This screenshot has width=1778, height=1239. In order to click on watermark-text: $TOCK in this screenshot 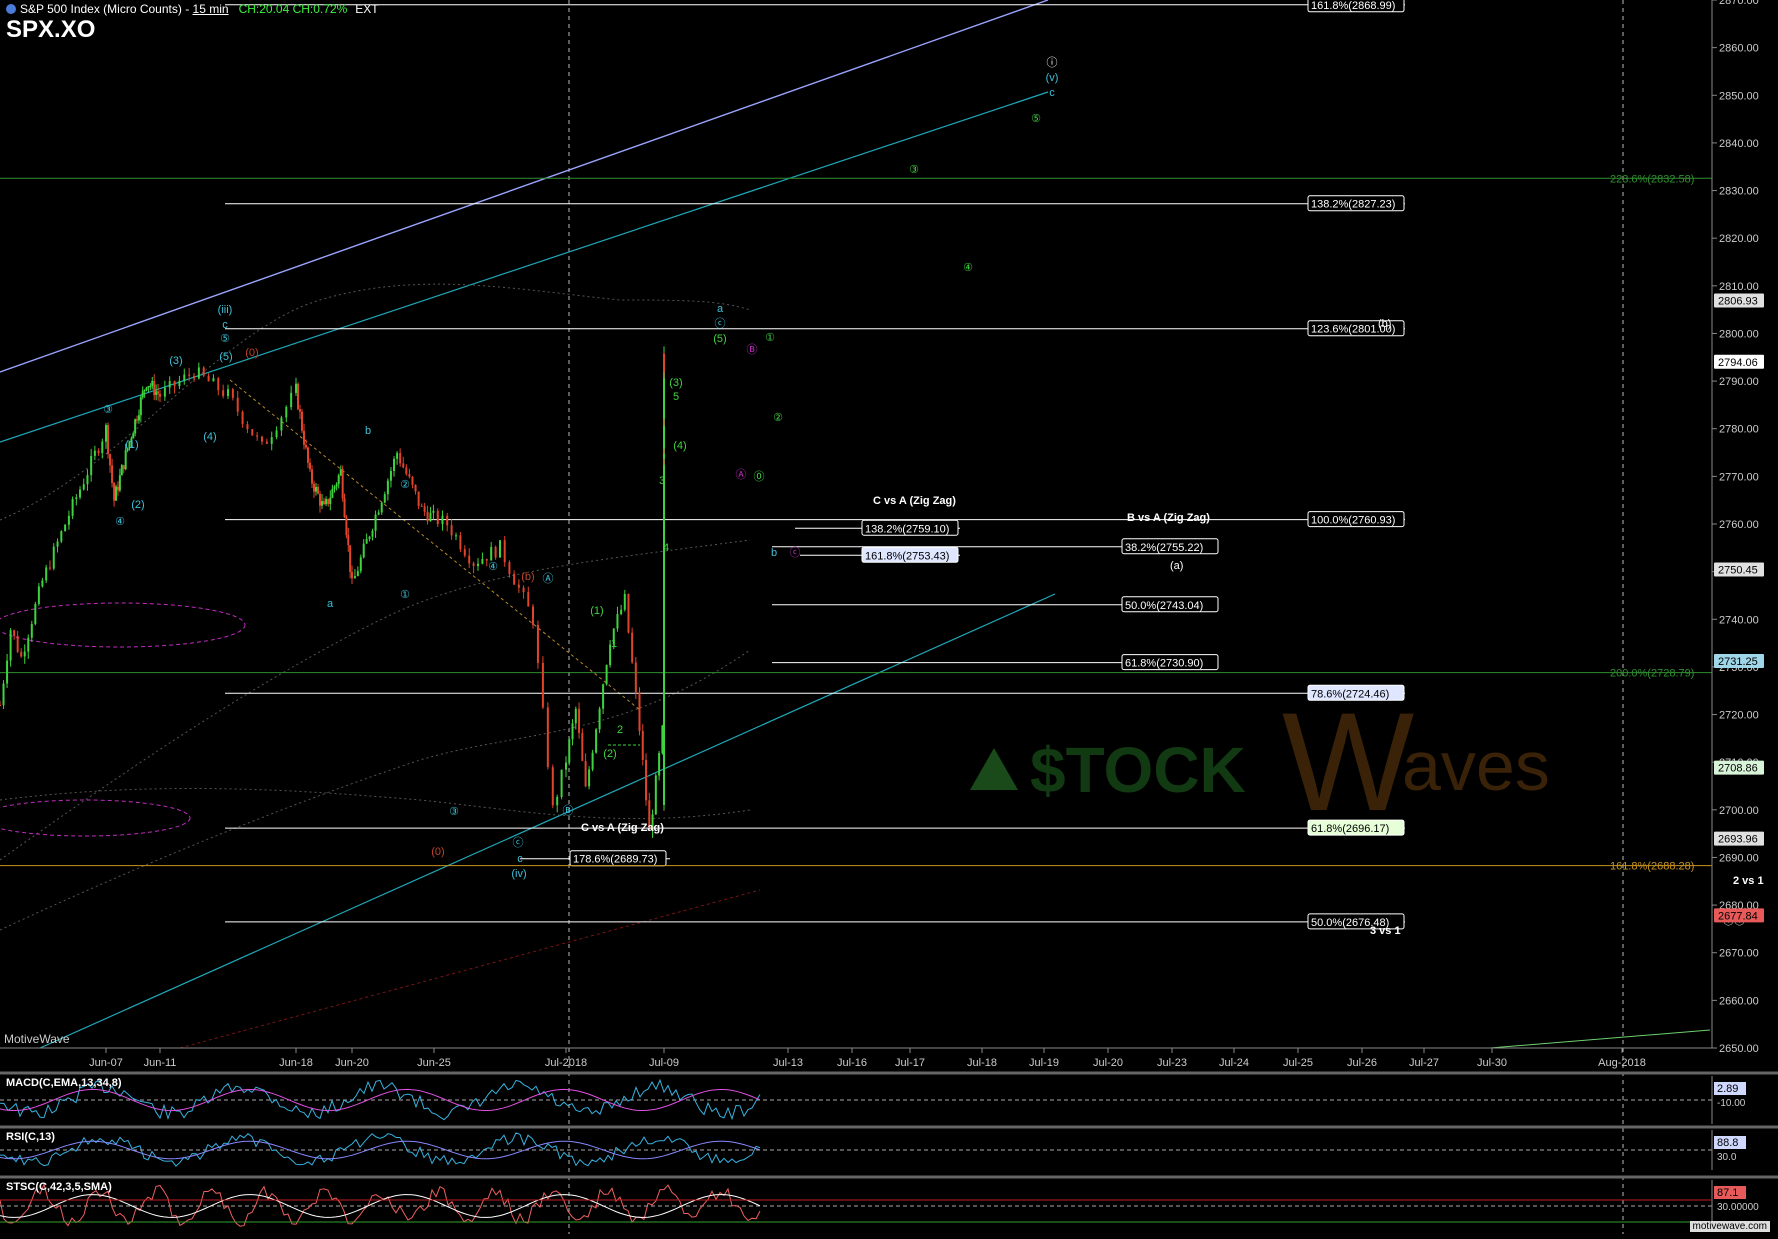, I will do `click(1138, 770)`.